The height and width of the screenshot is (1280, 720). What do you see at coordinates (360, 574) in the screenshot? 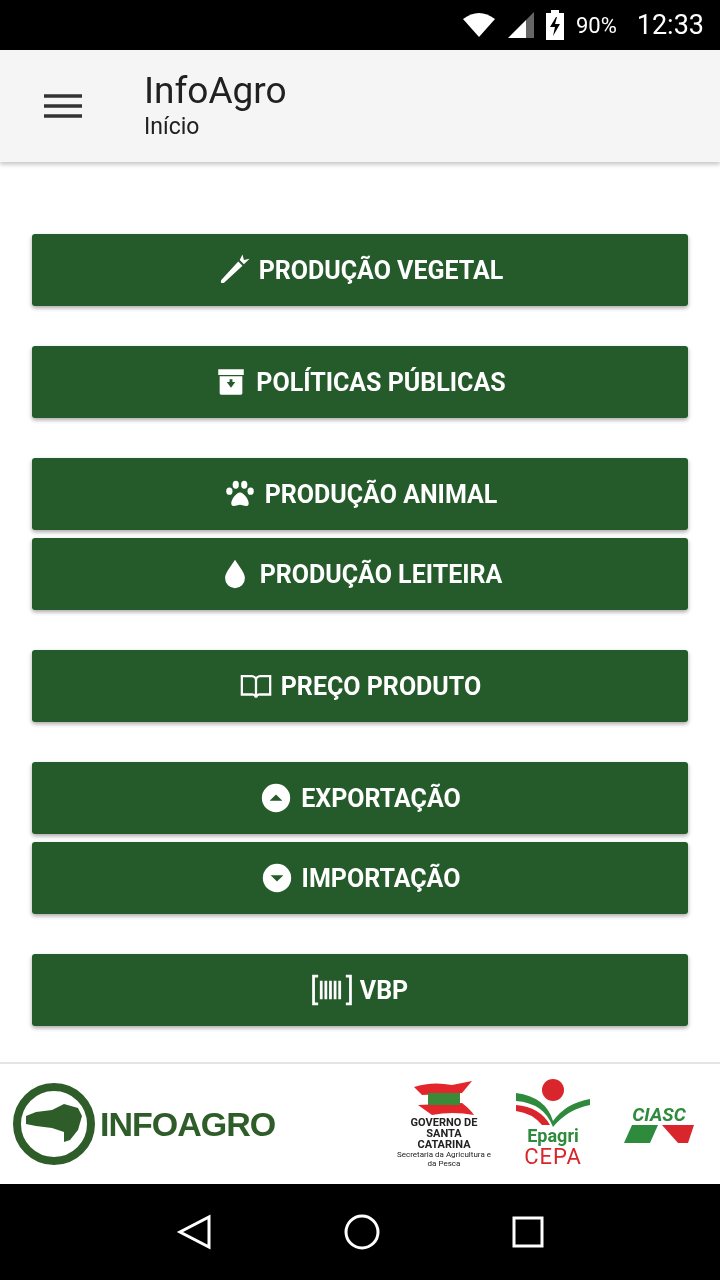
I see `menu-button: PRODUÇÃO LEITEIRA` at bounding box center [360, 574].